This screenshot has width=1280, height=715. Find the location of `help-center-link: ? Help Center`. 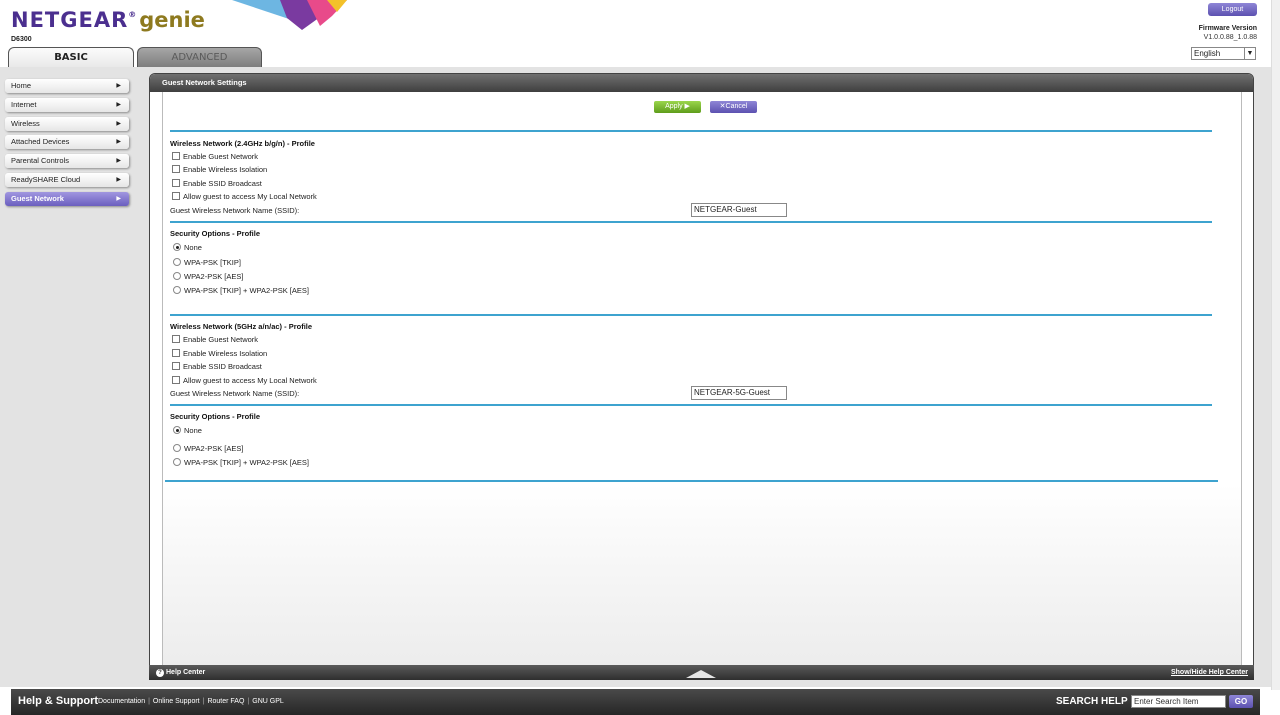

help-center-link: ? Help Center is located at coordinates (180, 672).